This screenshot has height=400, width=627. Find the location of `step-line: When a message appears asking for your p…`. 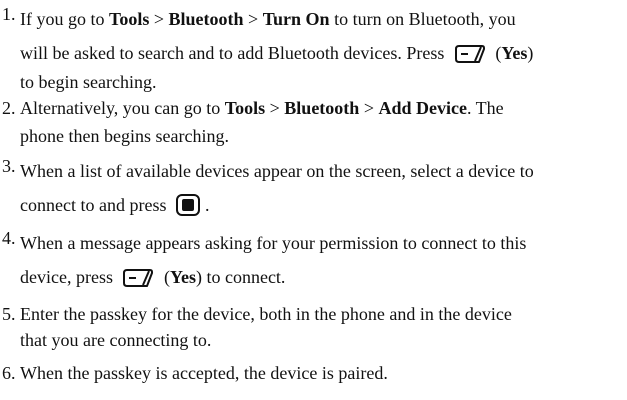

step-line: When a message appears asking for your p… is located at coordinates (273, 243).